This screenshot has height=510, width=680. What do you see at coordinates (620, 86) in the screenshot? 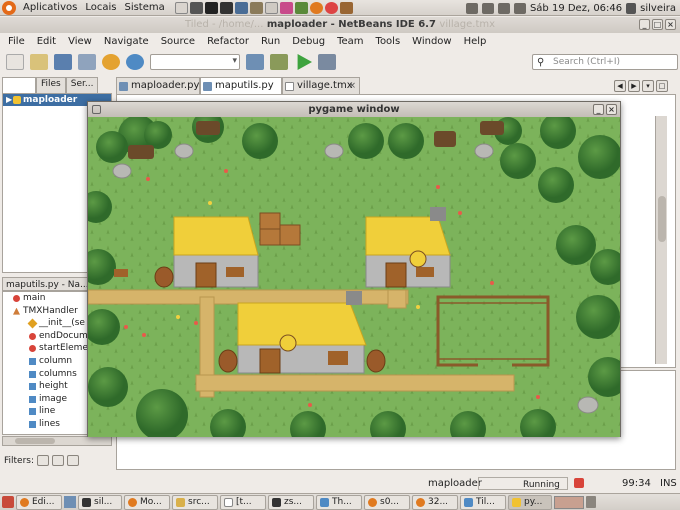
I see `scroll-left-icon: ◀` at bounding box center [620, 86].